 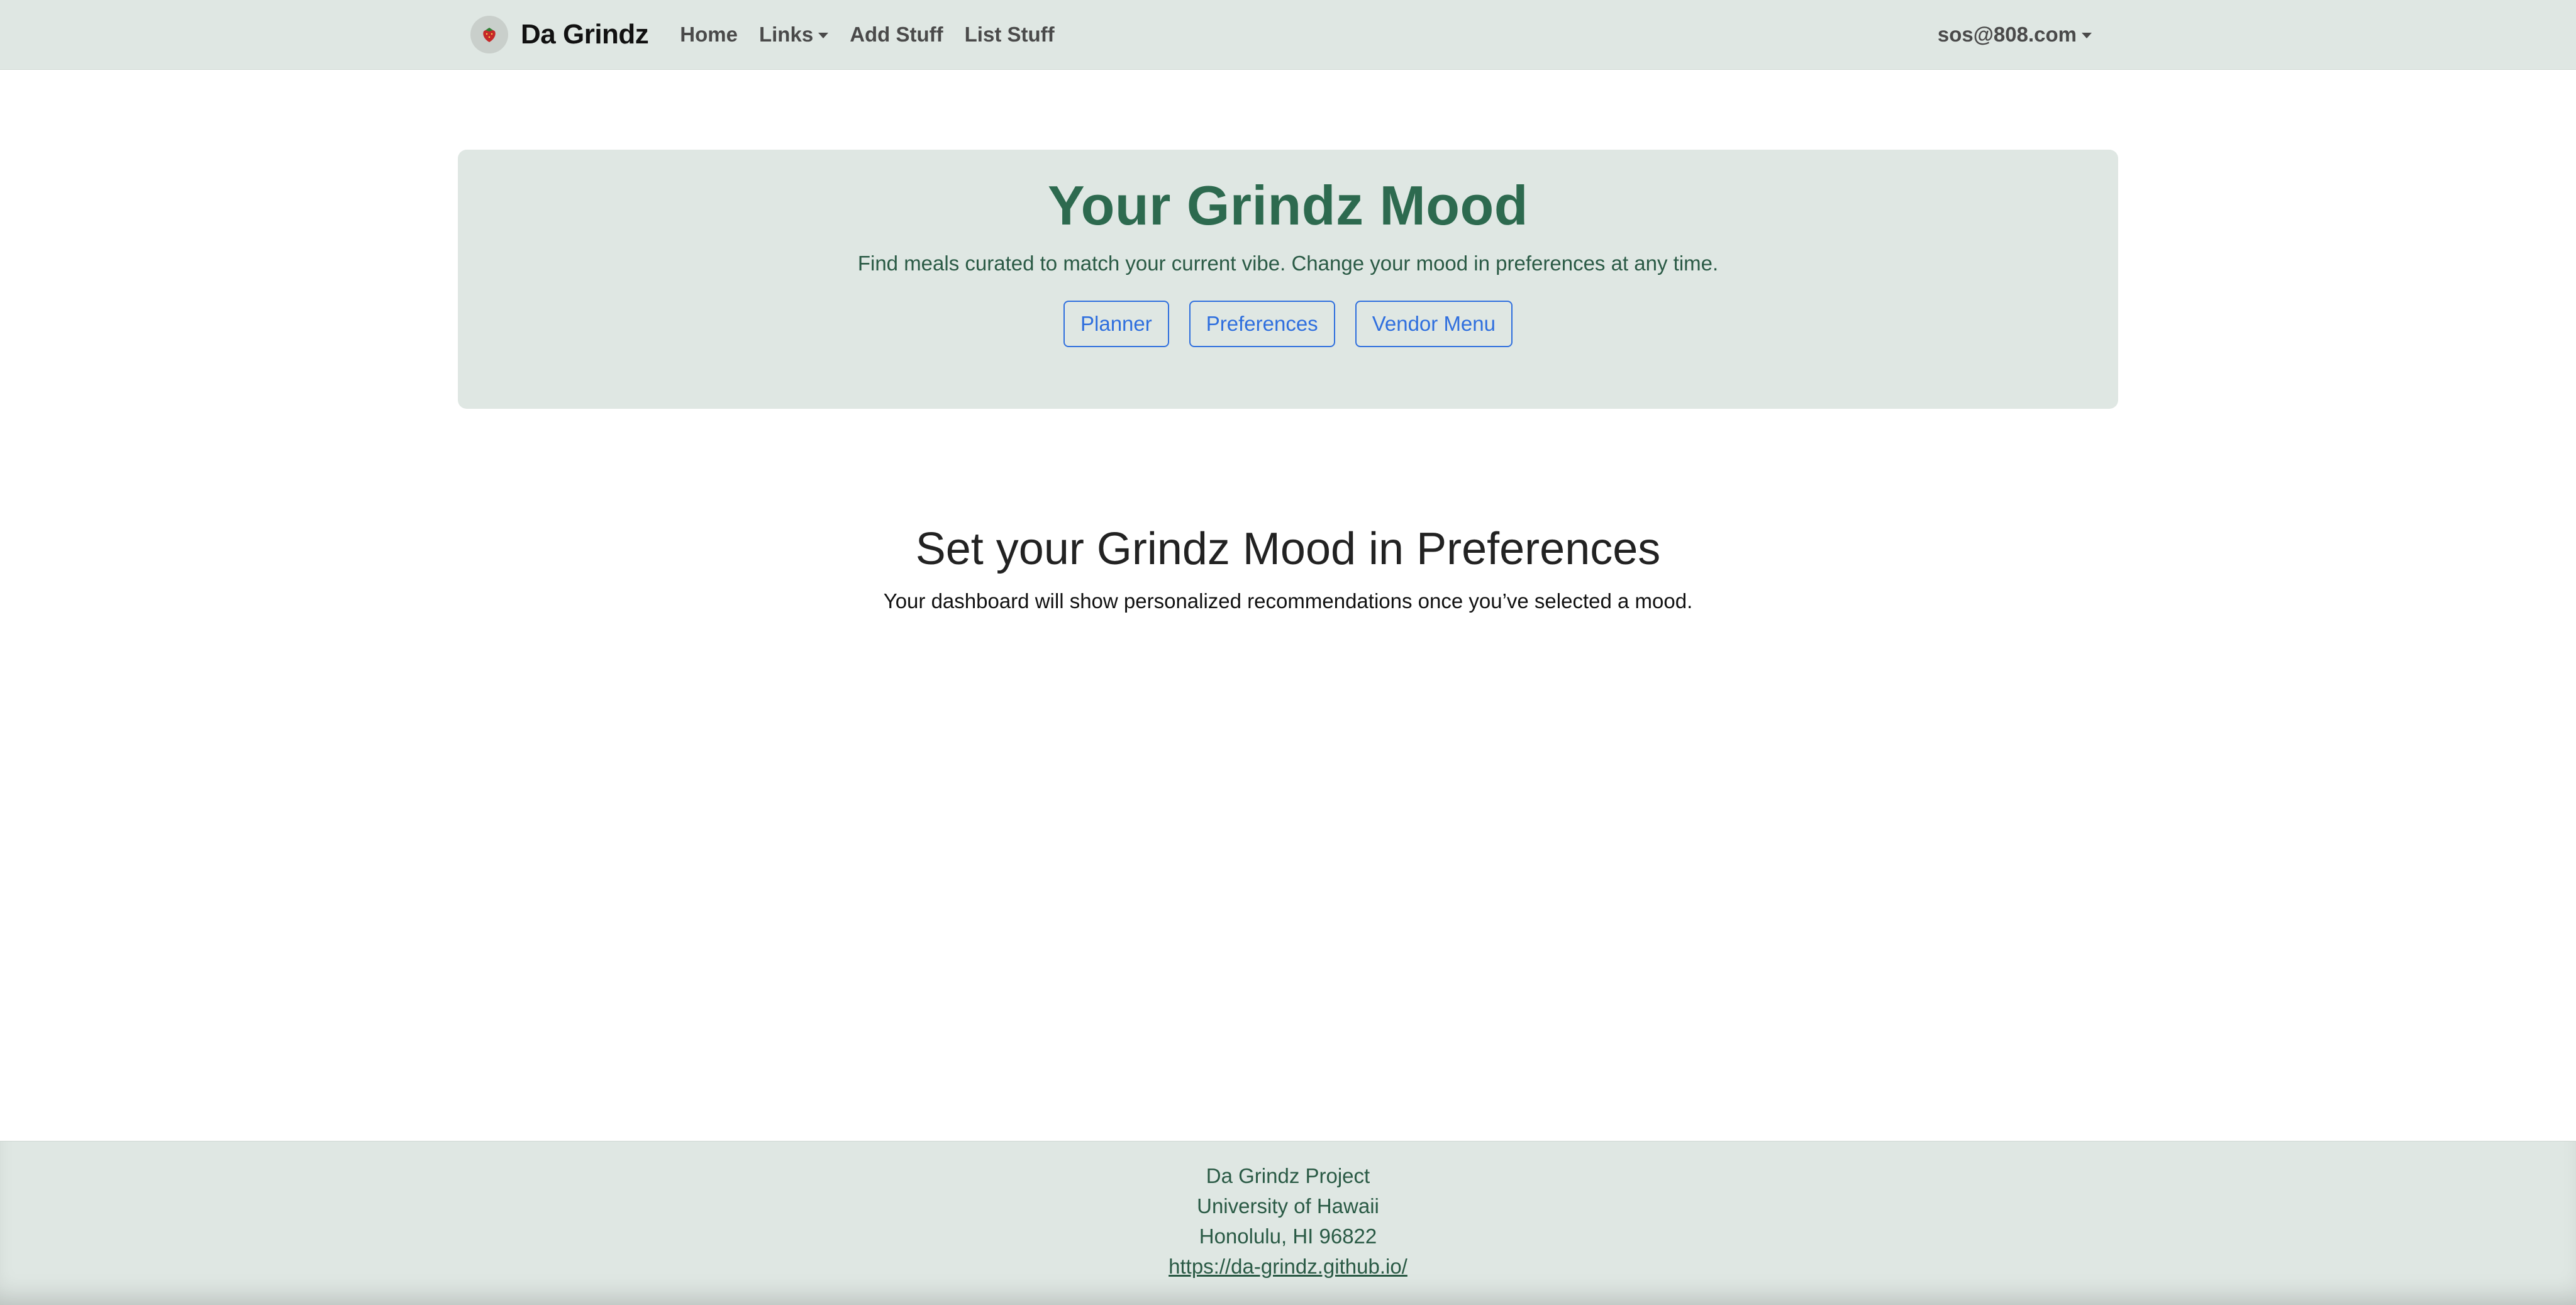 I want to click on preferences-button: Preferences, so click(x=1262, y=324).